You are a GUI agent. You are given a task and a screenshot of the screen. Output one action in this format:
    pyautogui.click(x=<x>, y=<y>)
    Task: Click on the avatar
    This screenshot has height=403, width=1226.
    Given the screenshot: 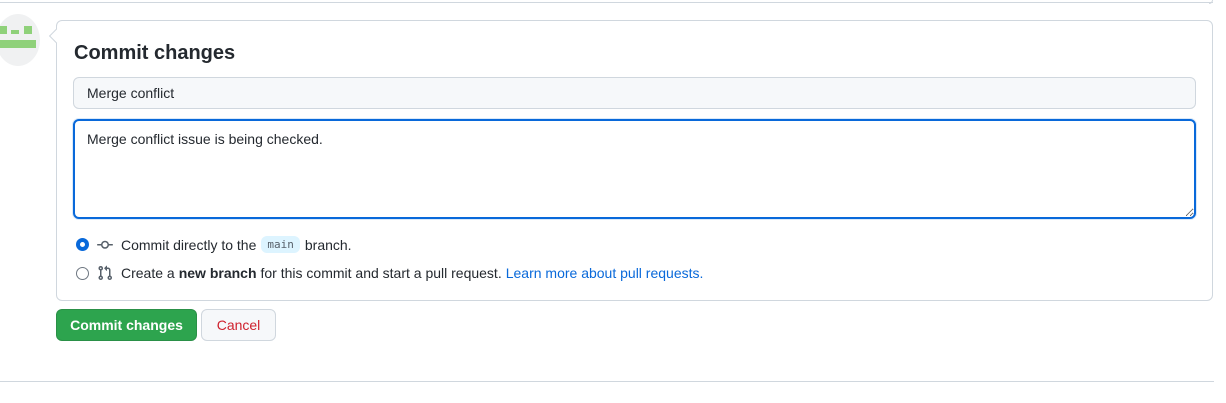 What is the action you would take?
    pyautogui.click(x=20, y=40)
    